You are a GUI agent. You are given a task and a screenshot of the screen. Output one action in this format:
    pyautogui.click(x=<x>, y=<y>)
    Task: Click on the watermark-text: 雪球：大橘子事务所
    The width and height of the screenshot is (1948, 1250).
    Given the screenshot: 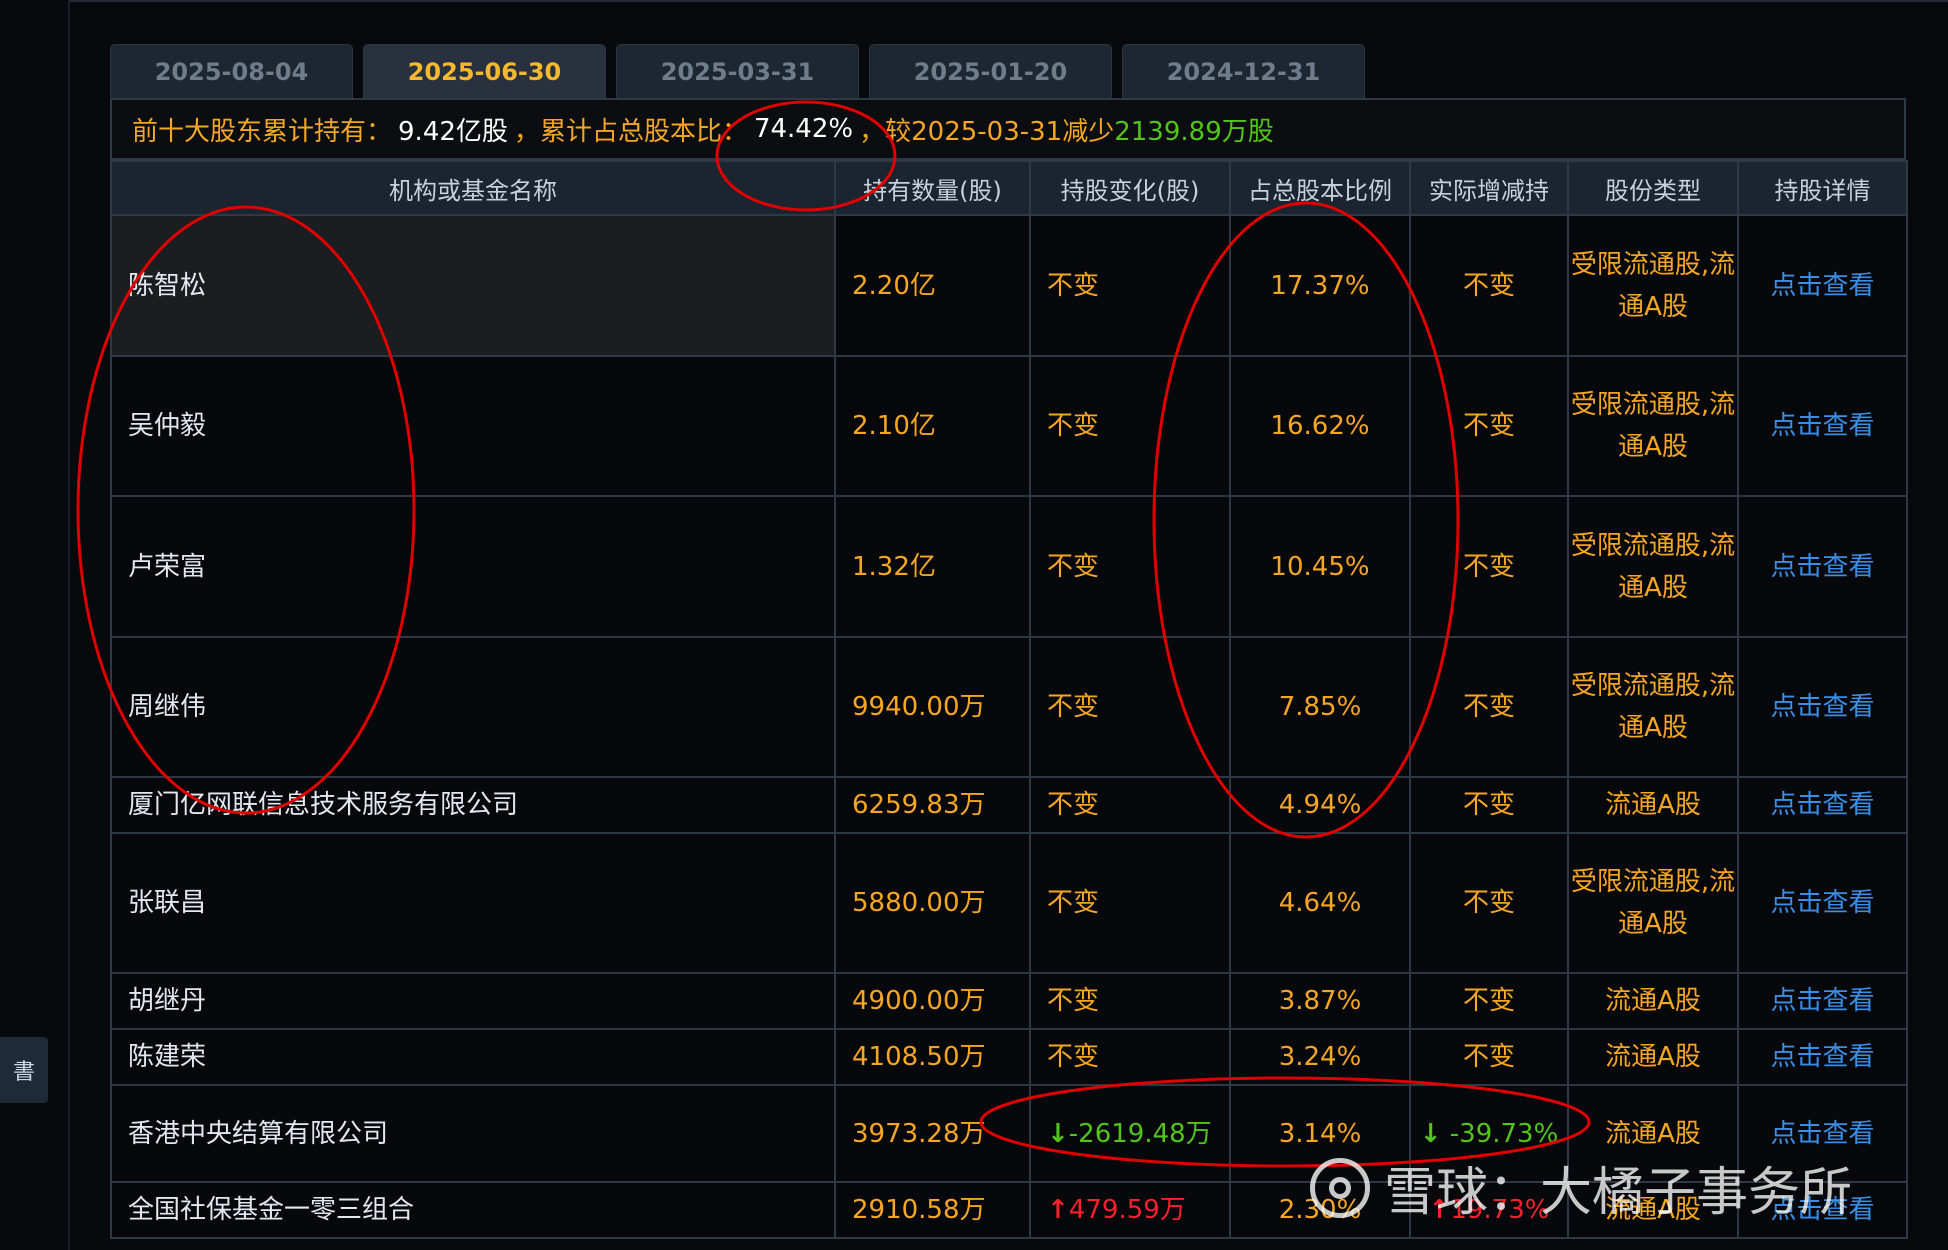 What is the action you would take?
    pyautogui.click(x=1618, y=1193)
    